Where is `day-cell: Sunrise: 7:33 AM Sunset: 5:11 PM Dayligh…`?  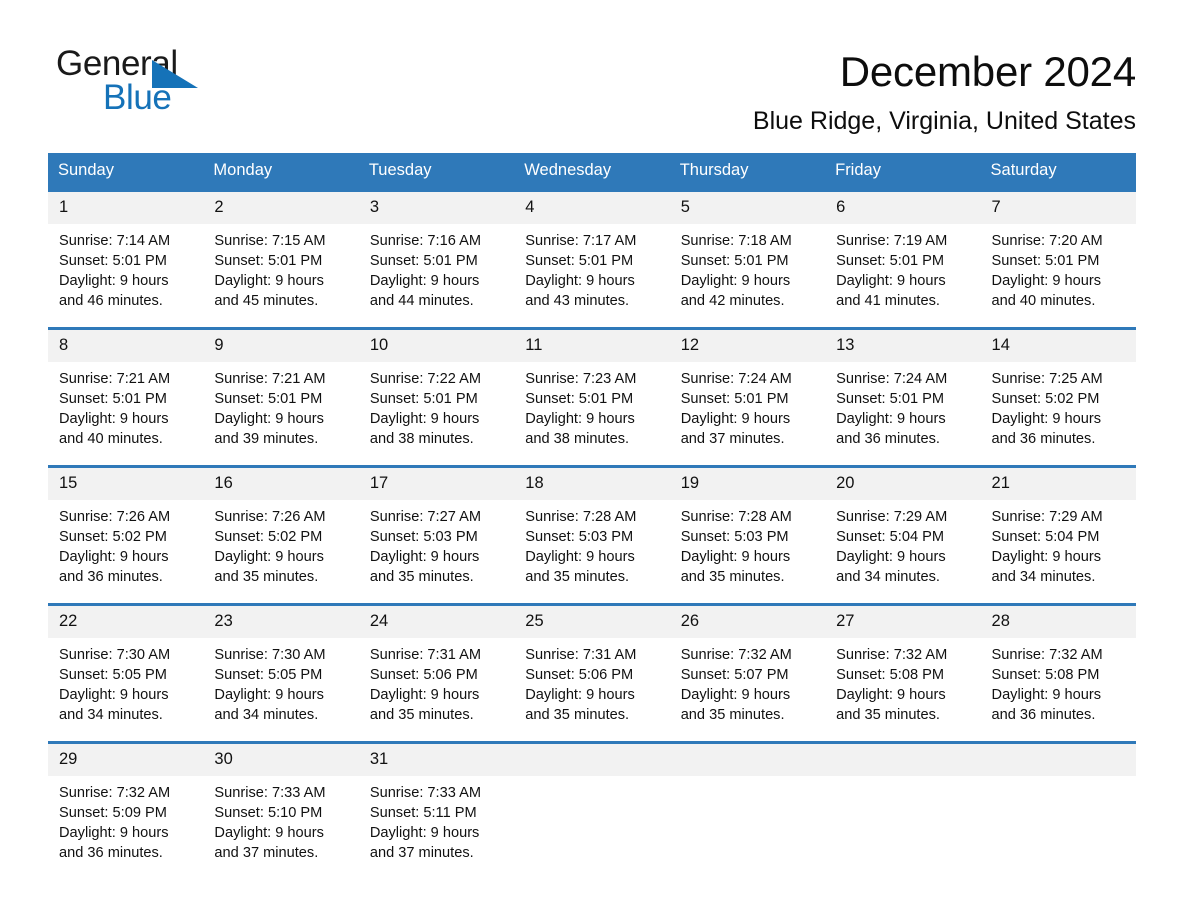 day-cell: Sunrise: 7:33 AM Sunset: 5:11 PM Dayligh… is located at coordinates (436, 827).